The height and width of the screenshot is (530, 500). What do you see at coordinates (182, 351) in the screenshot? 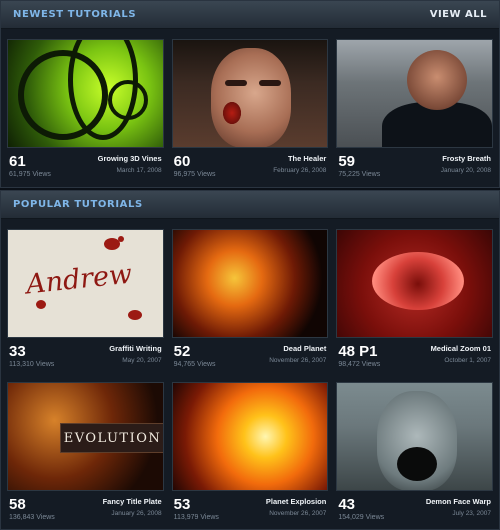
I see `tutorial-number: 52` at bounding box center [182, 351].